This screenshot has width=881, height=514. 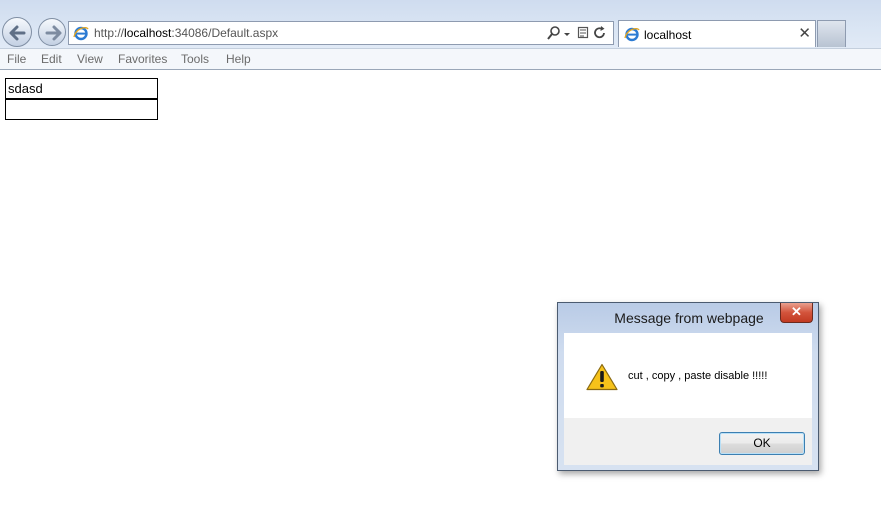 What do you see at coordinates (440, 58) in the screenshot?
I see `menu-bar: File Edit View Favorites Tools Help` at bounding box center [440, 58].